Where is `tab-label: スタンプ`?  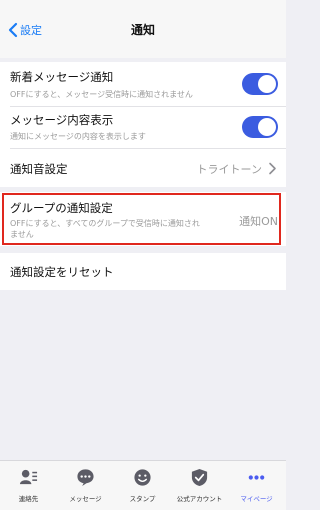 tab-label: スタンプ is located at coordinates (142, 499).